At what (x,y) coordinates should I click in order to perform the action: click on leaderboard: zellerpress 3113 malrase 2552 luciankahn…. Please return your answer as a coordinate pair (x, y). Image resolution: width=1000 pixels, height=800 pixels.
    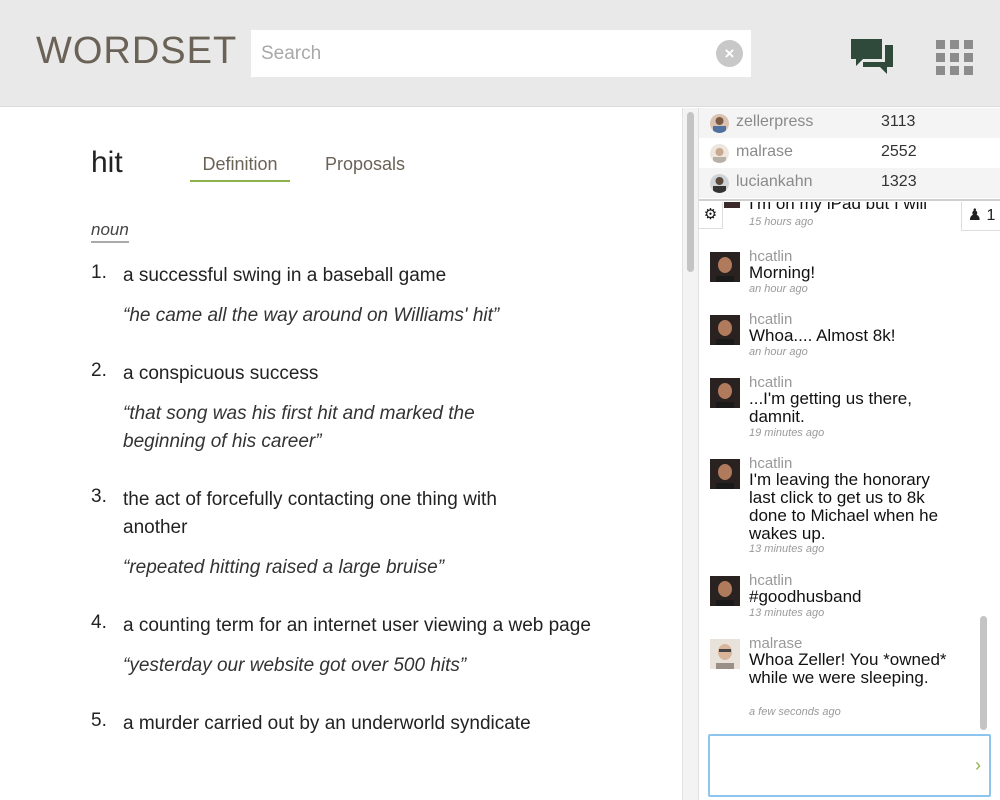
    Looking at the image, I should click on (849, 154).